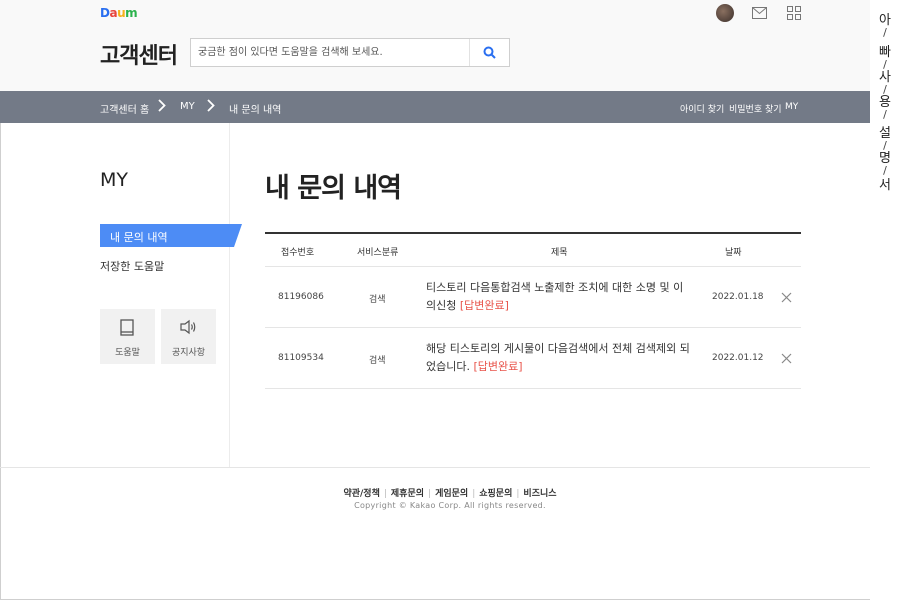 Image resolution: width=900 pixels, height=600 pixels. I want to click on footer-link-game: 게임문의, so click(451, 494).